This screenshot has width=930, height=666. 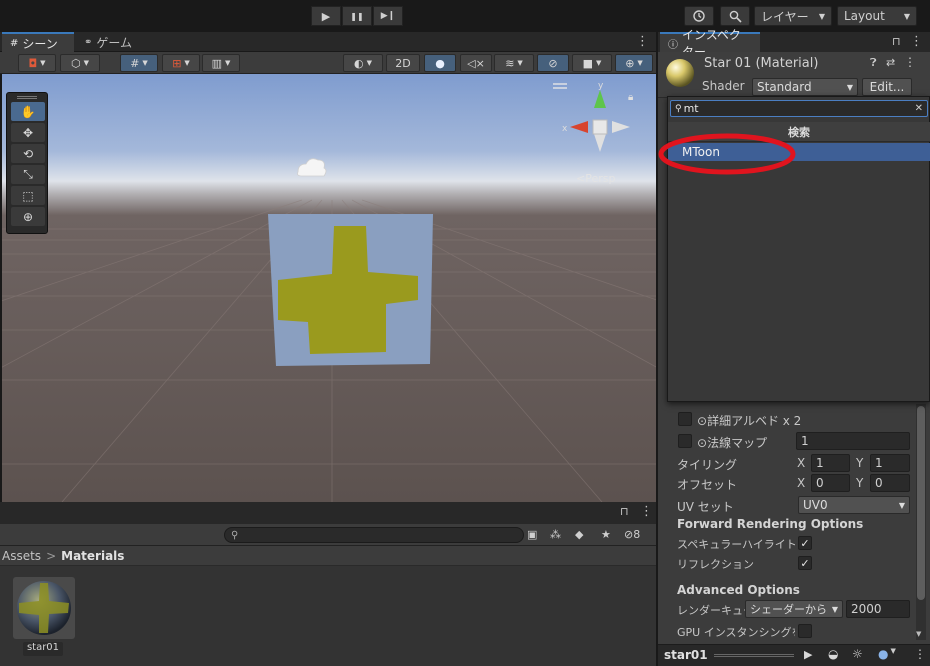 I want to click on preview-sphere-icon: ◒, so click(x=833, y=654).